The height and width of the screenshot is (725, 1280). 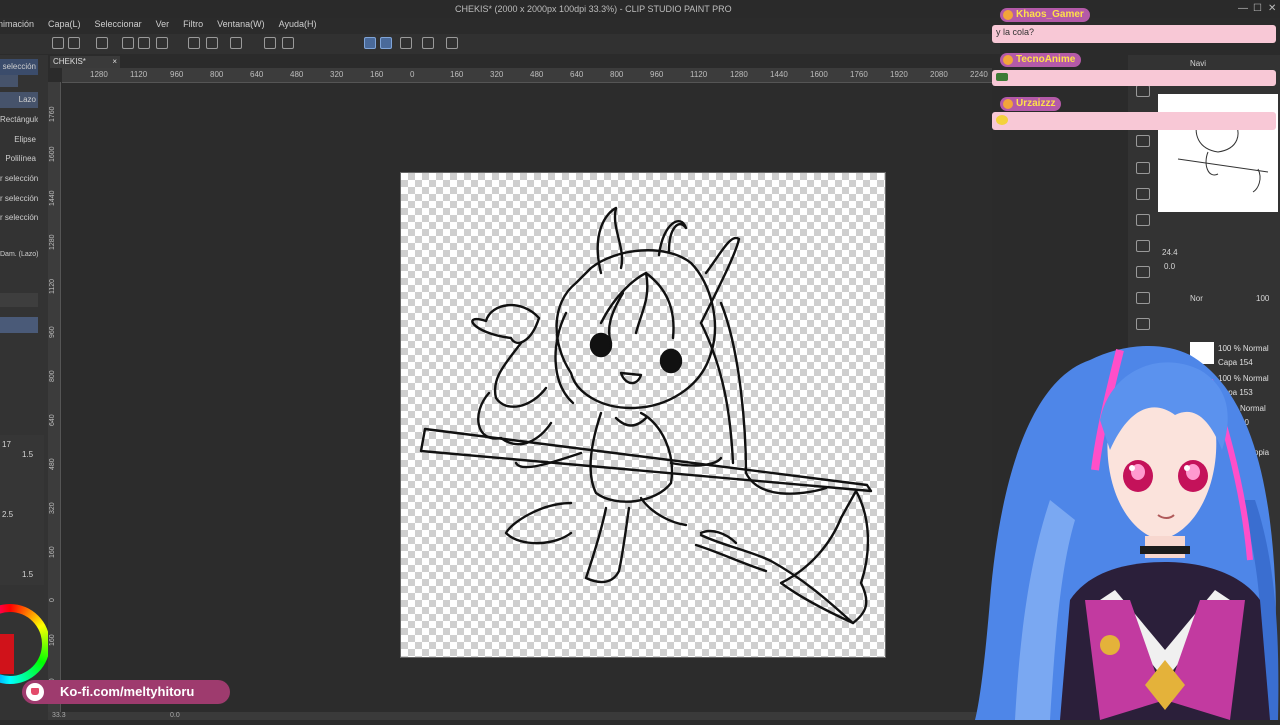 What do you see at coordinates (1272, 8) in the screenshot?
I see `close-button: ✕` at bounding box center [1272, 8].